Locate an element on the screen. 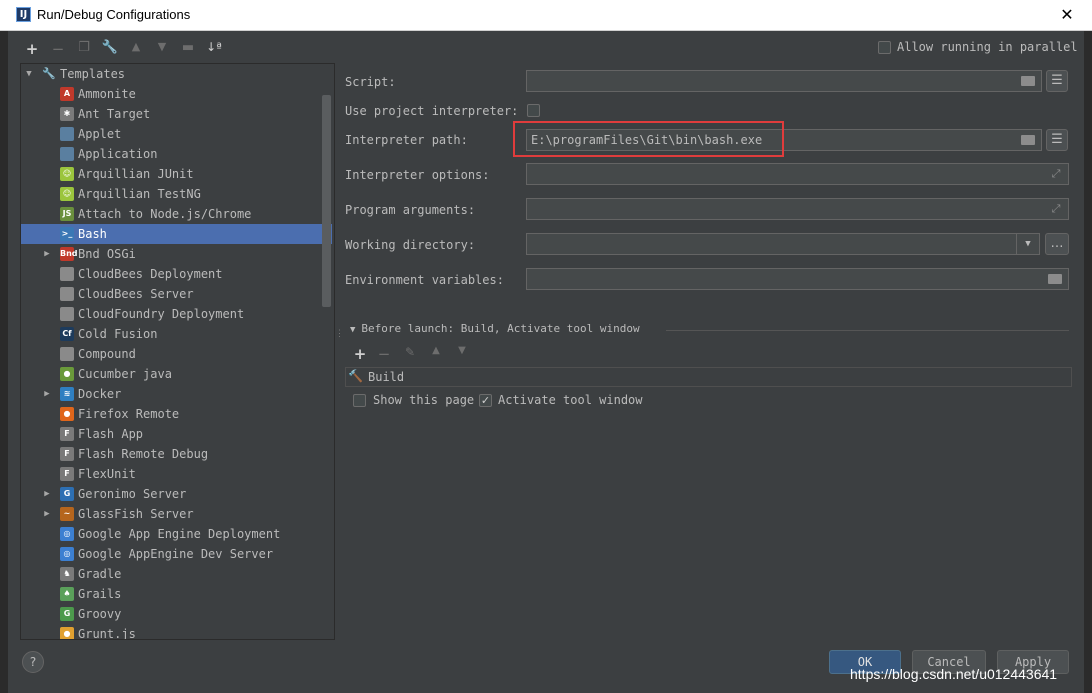 The height and width of the screenshot is (693, 1092). tree-item: JS Attach to Node.js/Chrome is located at coordinates (176, 214).